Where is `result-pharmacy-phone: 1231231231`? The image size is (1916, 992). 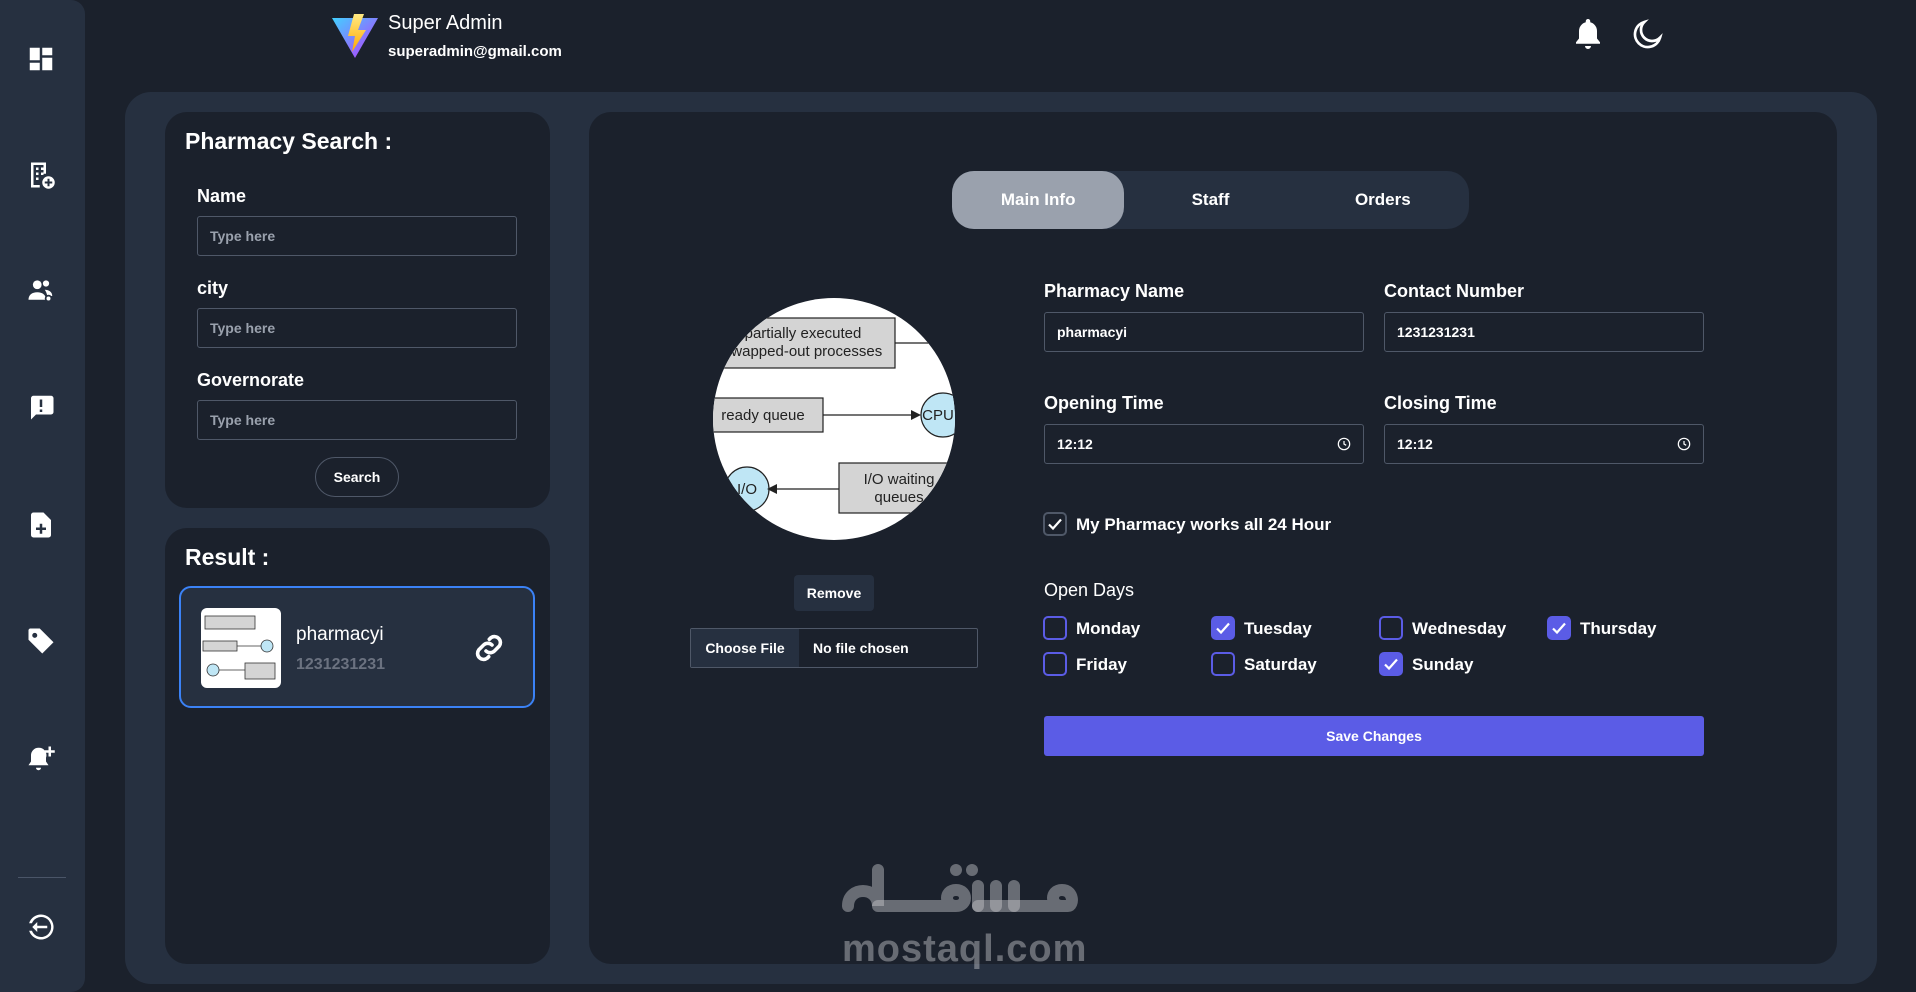
result-pharmacy-phone: 1231231231 is located at coordinates (340, 664).